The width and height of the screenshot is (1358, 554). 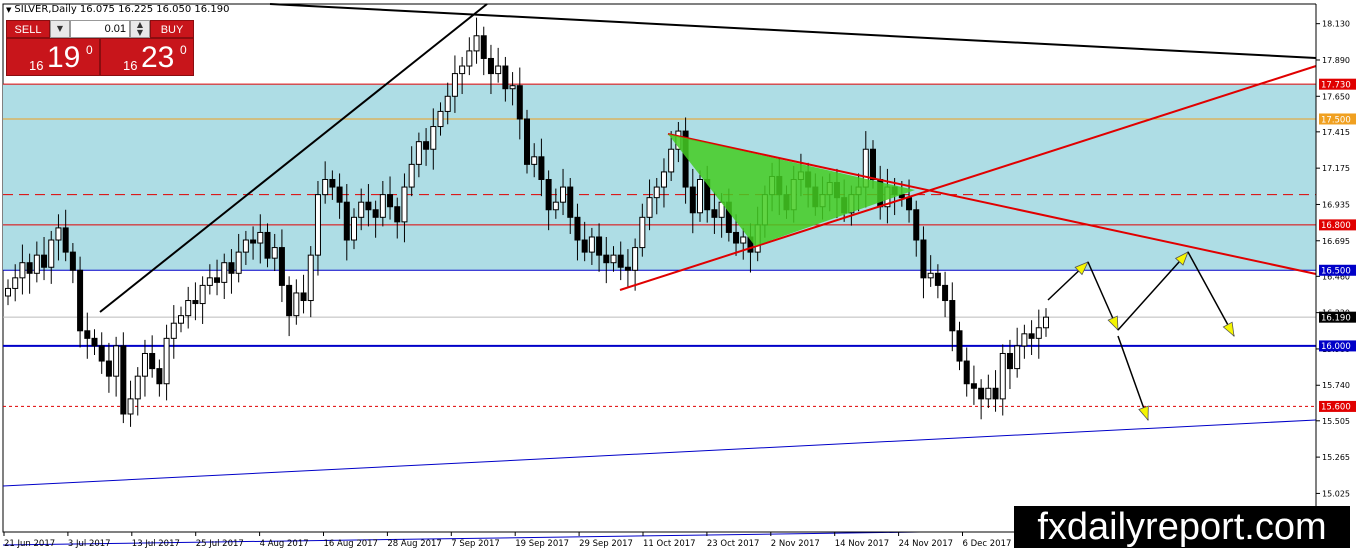 I want to click on date-label: 19 Sep 2017, so click(x=542, y=544).